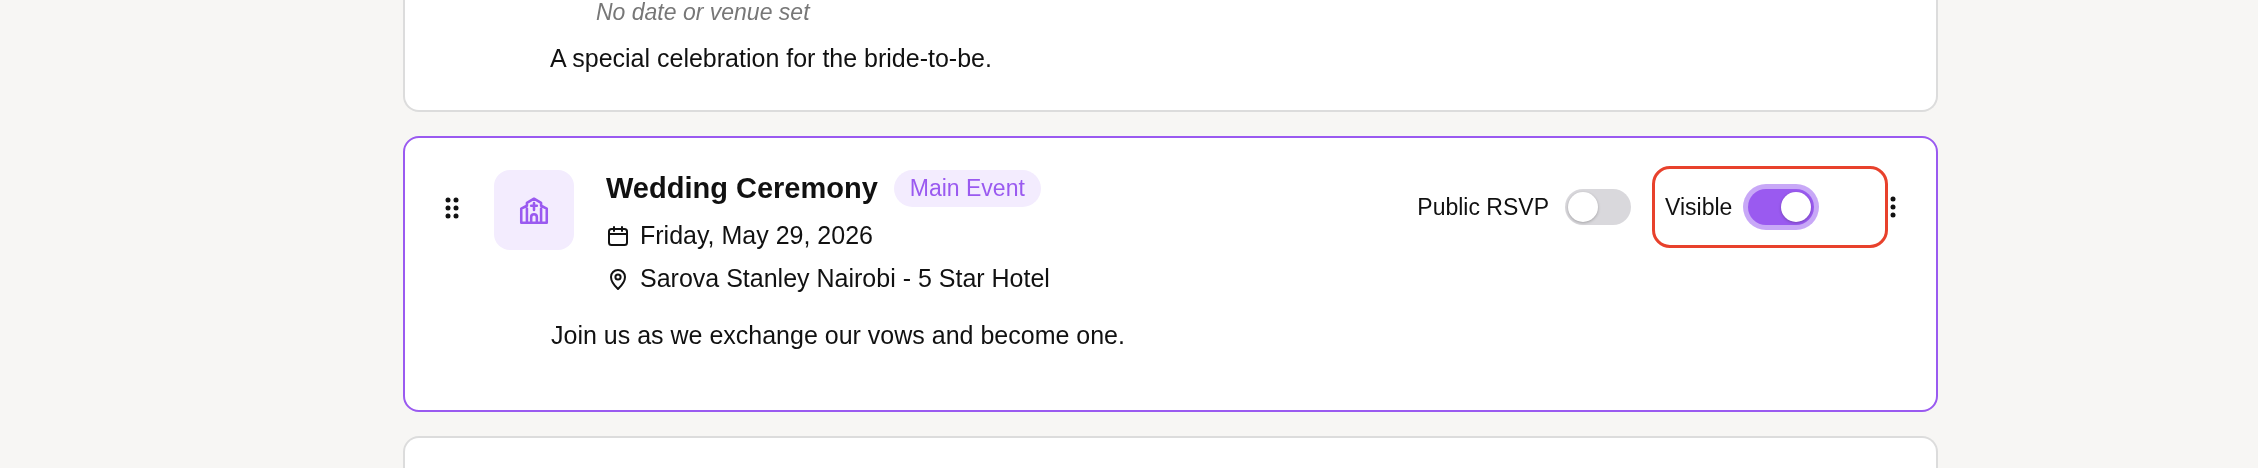 The height and width of the screenshot is (468, 2258). What do you see at coordinates (1699, 207) in the screenshot?
I see `toggle-label: Visible` at bounding box center [1699, 207].